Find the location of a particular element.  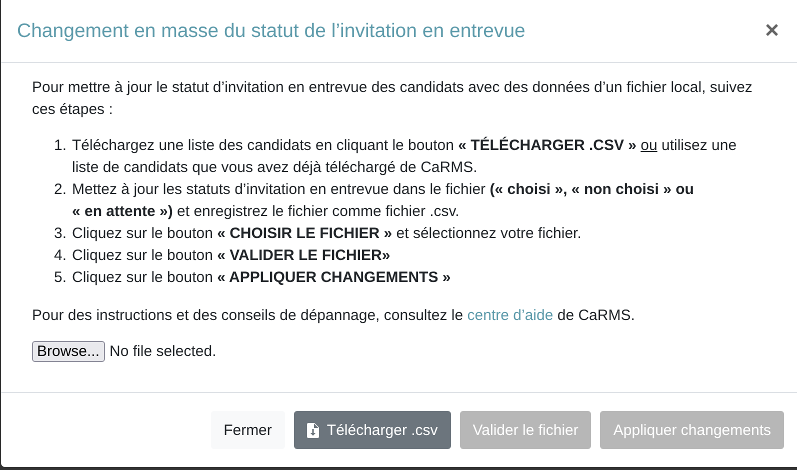

footer-button: Fermer is located at coordinates (247, 430).